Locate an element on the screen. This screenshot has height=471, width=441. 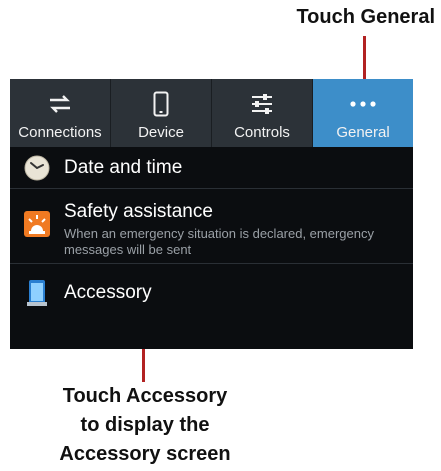
controls-icon is located at coordinates (262, 104).